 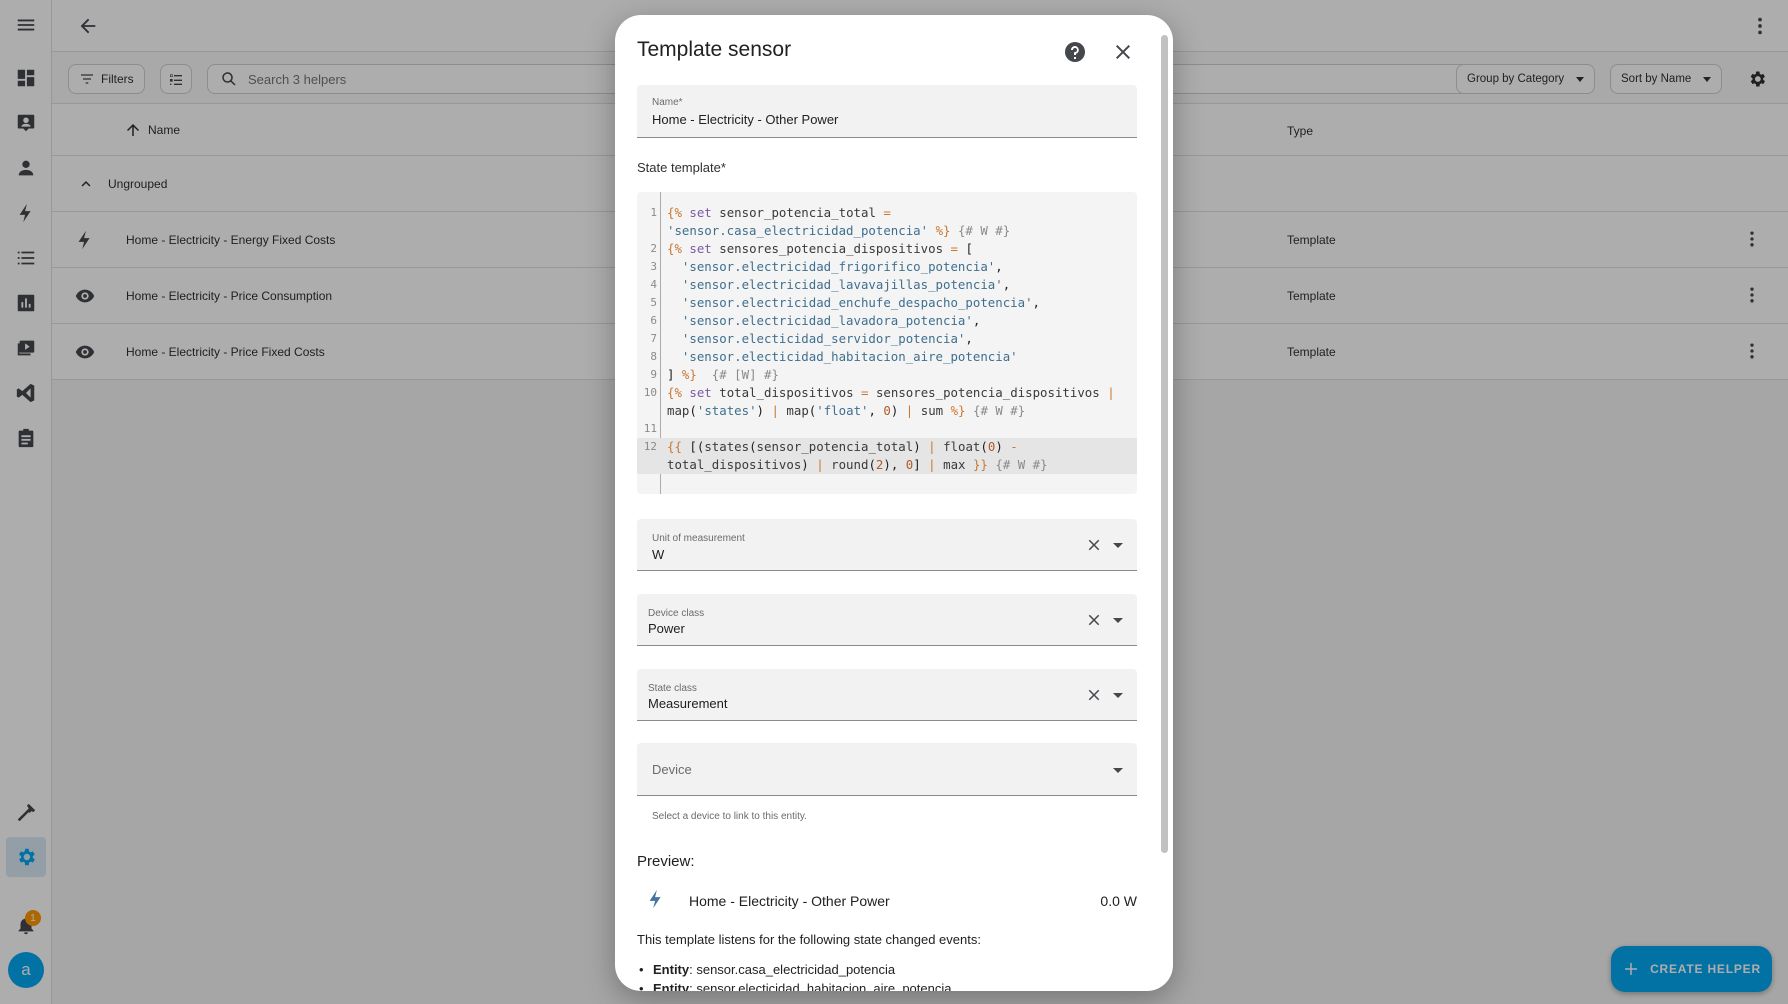 I want to click on device-class-value: Power, so click(x=666, y=628).